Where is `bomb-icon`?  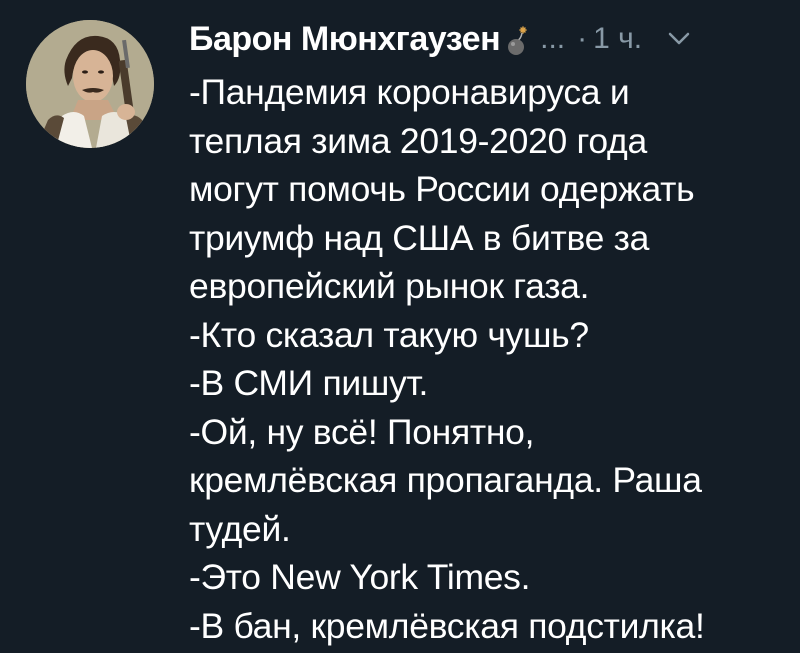 bomb-icon is located at coordinates (517, 41).